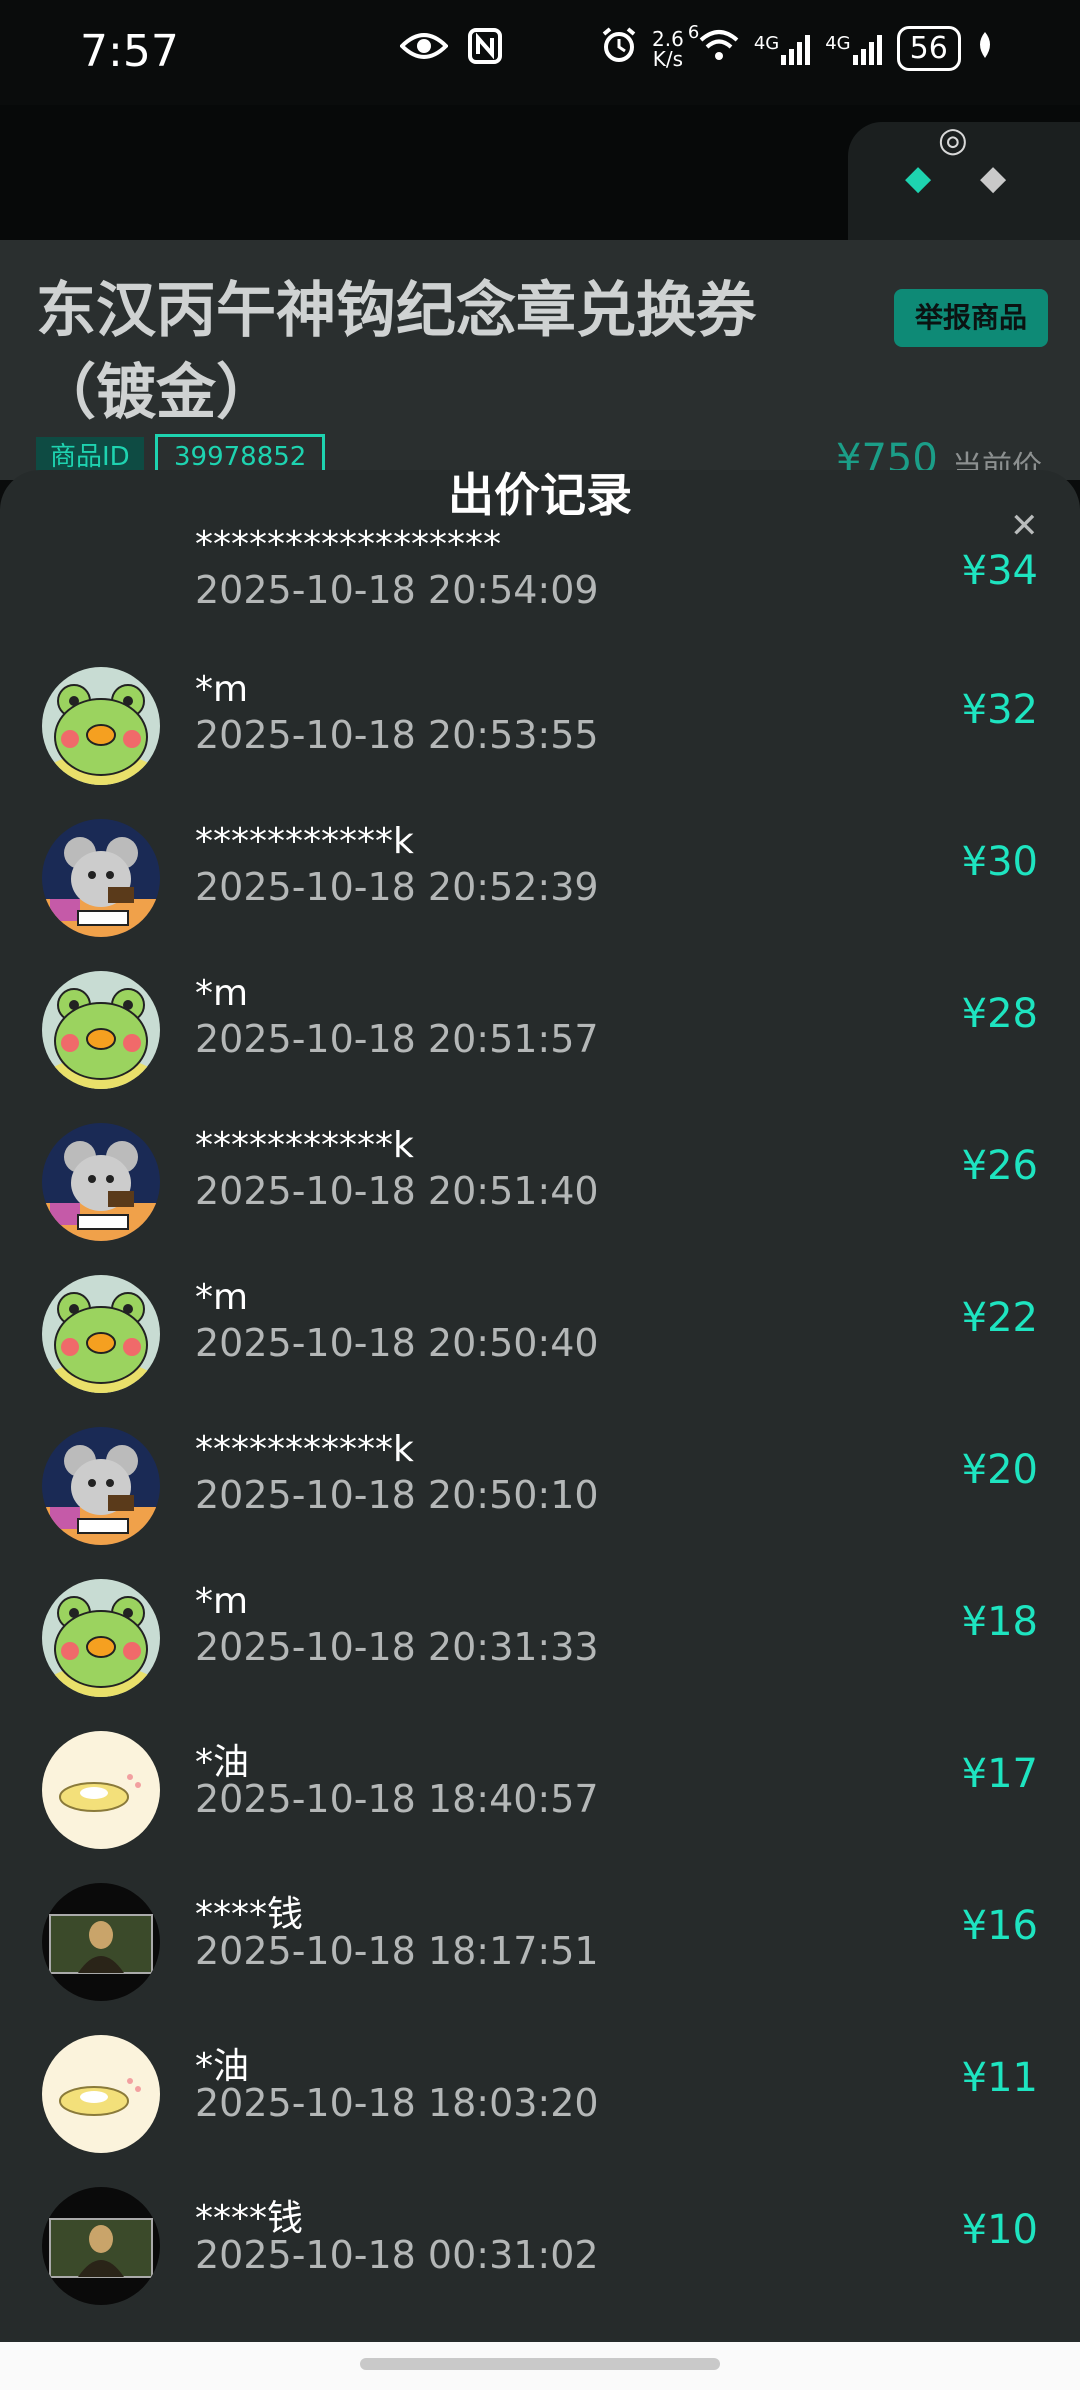 The height and width of the screenshot is (2390, 1080). I want to click on leaf-icon, so click(985, 48).